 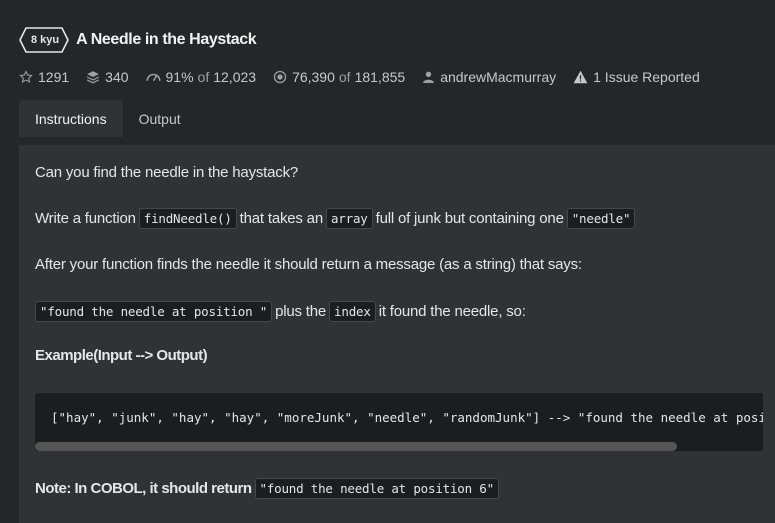 I want to click on rank-badge: 8 kyu, so click(x=44, y=40).